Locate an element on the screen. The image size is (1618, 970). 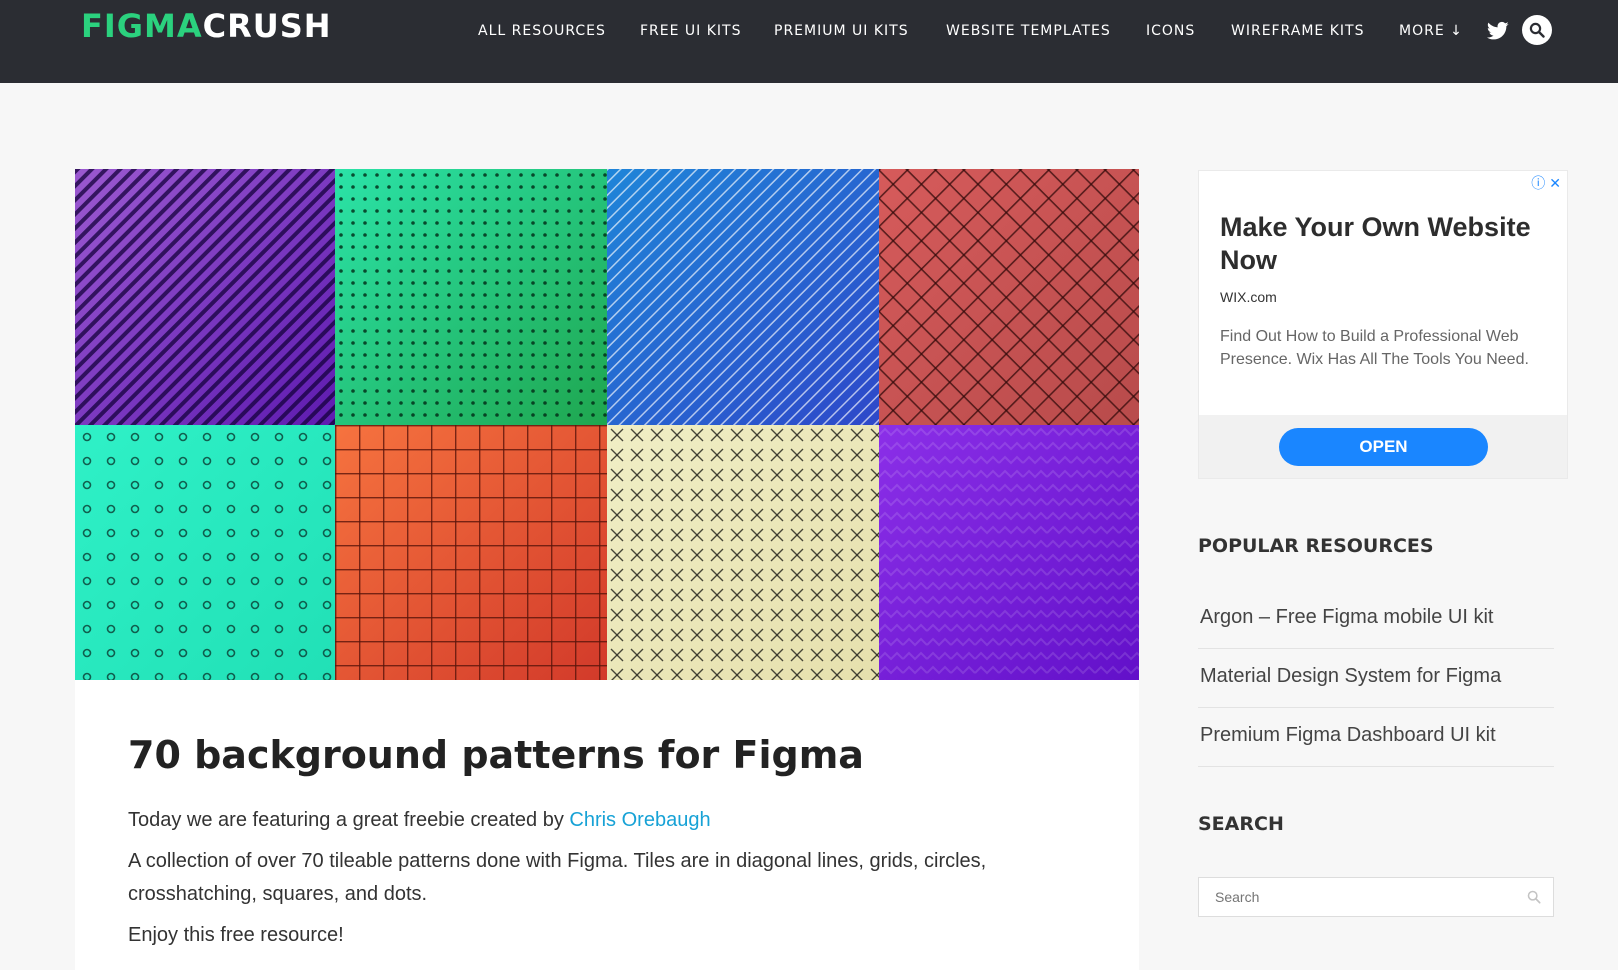
popular-item-argon: Argon – Free Figma mobile UI kit is located at coordinates (1376, 619).